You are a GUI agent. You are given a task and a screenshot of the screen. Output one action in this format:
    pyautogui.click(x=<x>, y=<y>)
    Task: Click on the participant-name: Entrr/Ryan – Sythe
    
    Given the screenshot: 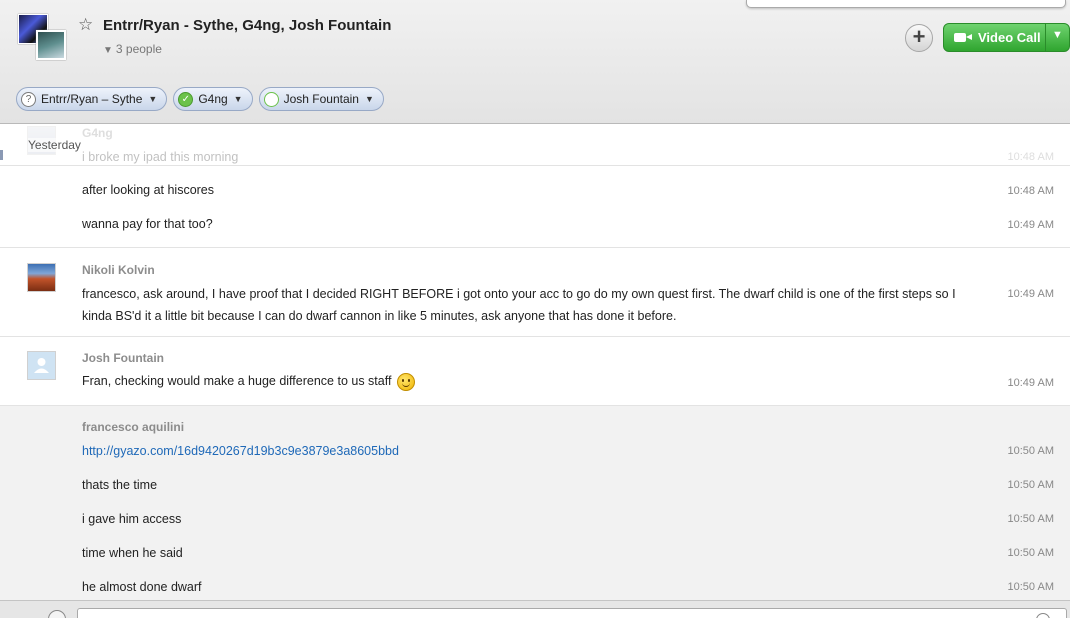 What is the action you would take?
    pyautogui.click(x=92, y=99)
    